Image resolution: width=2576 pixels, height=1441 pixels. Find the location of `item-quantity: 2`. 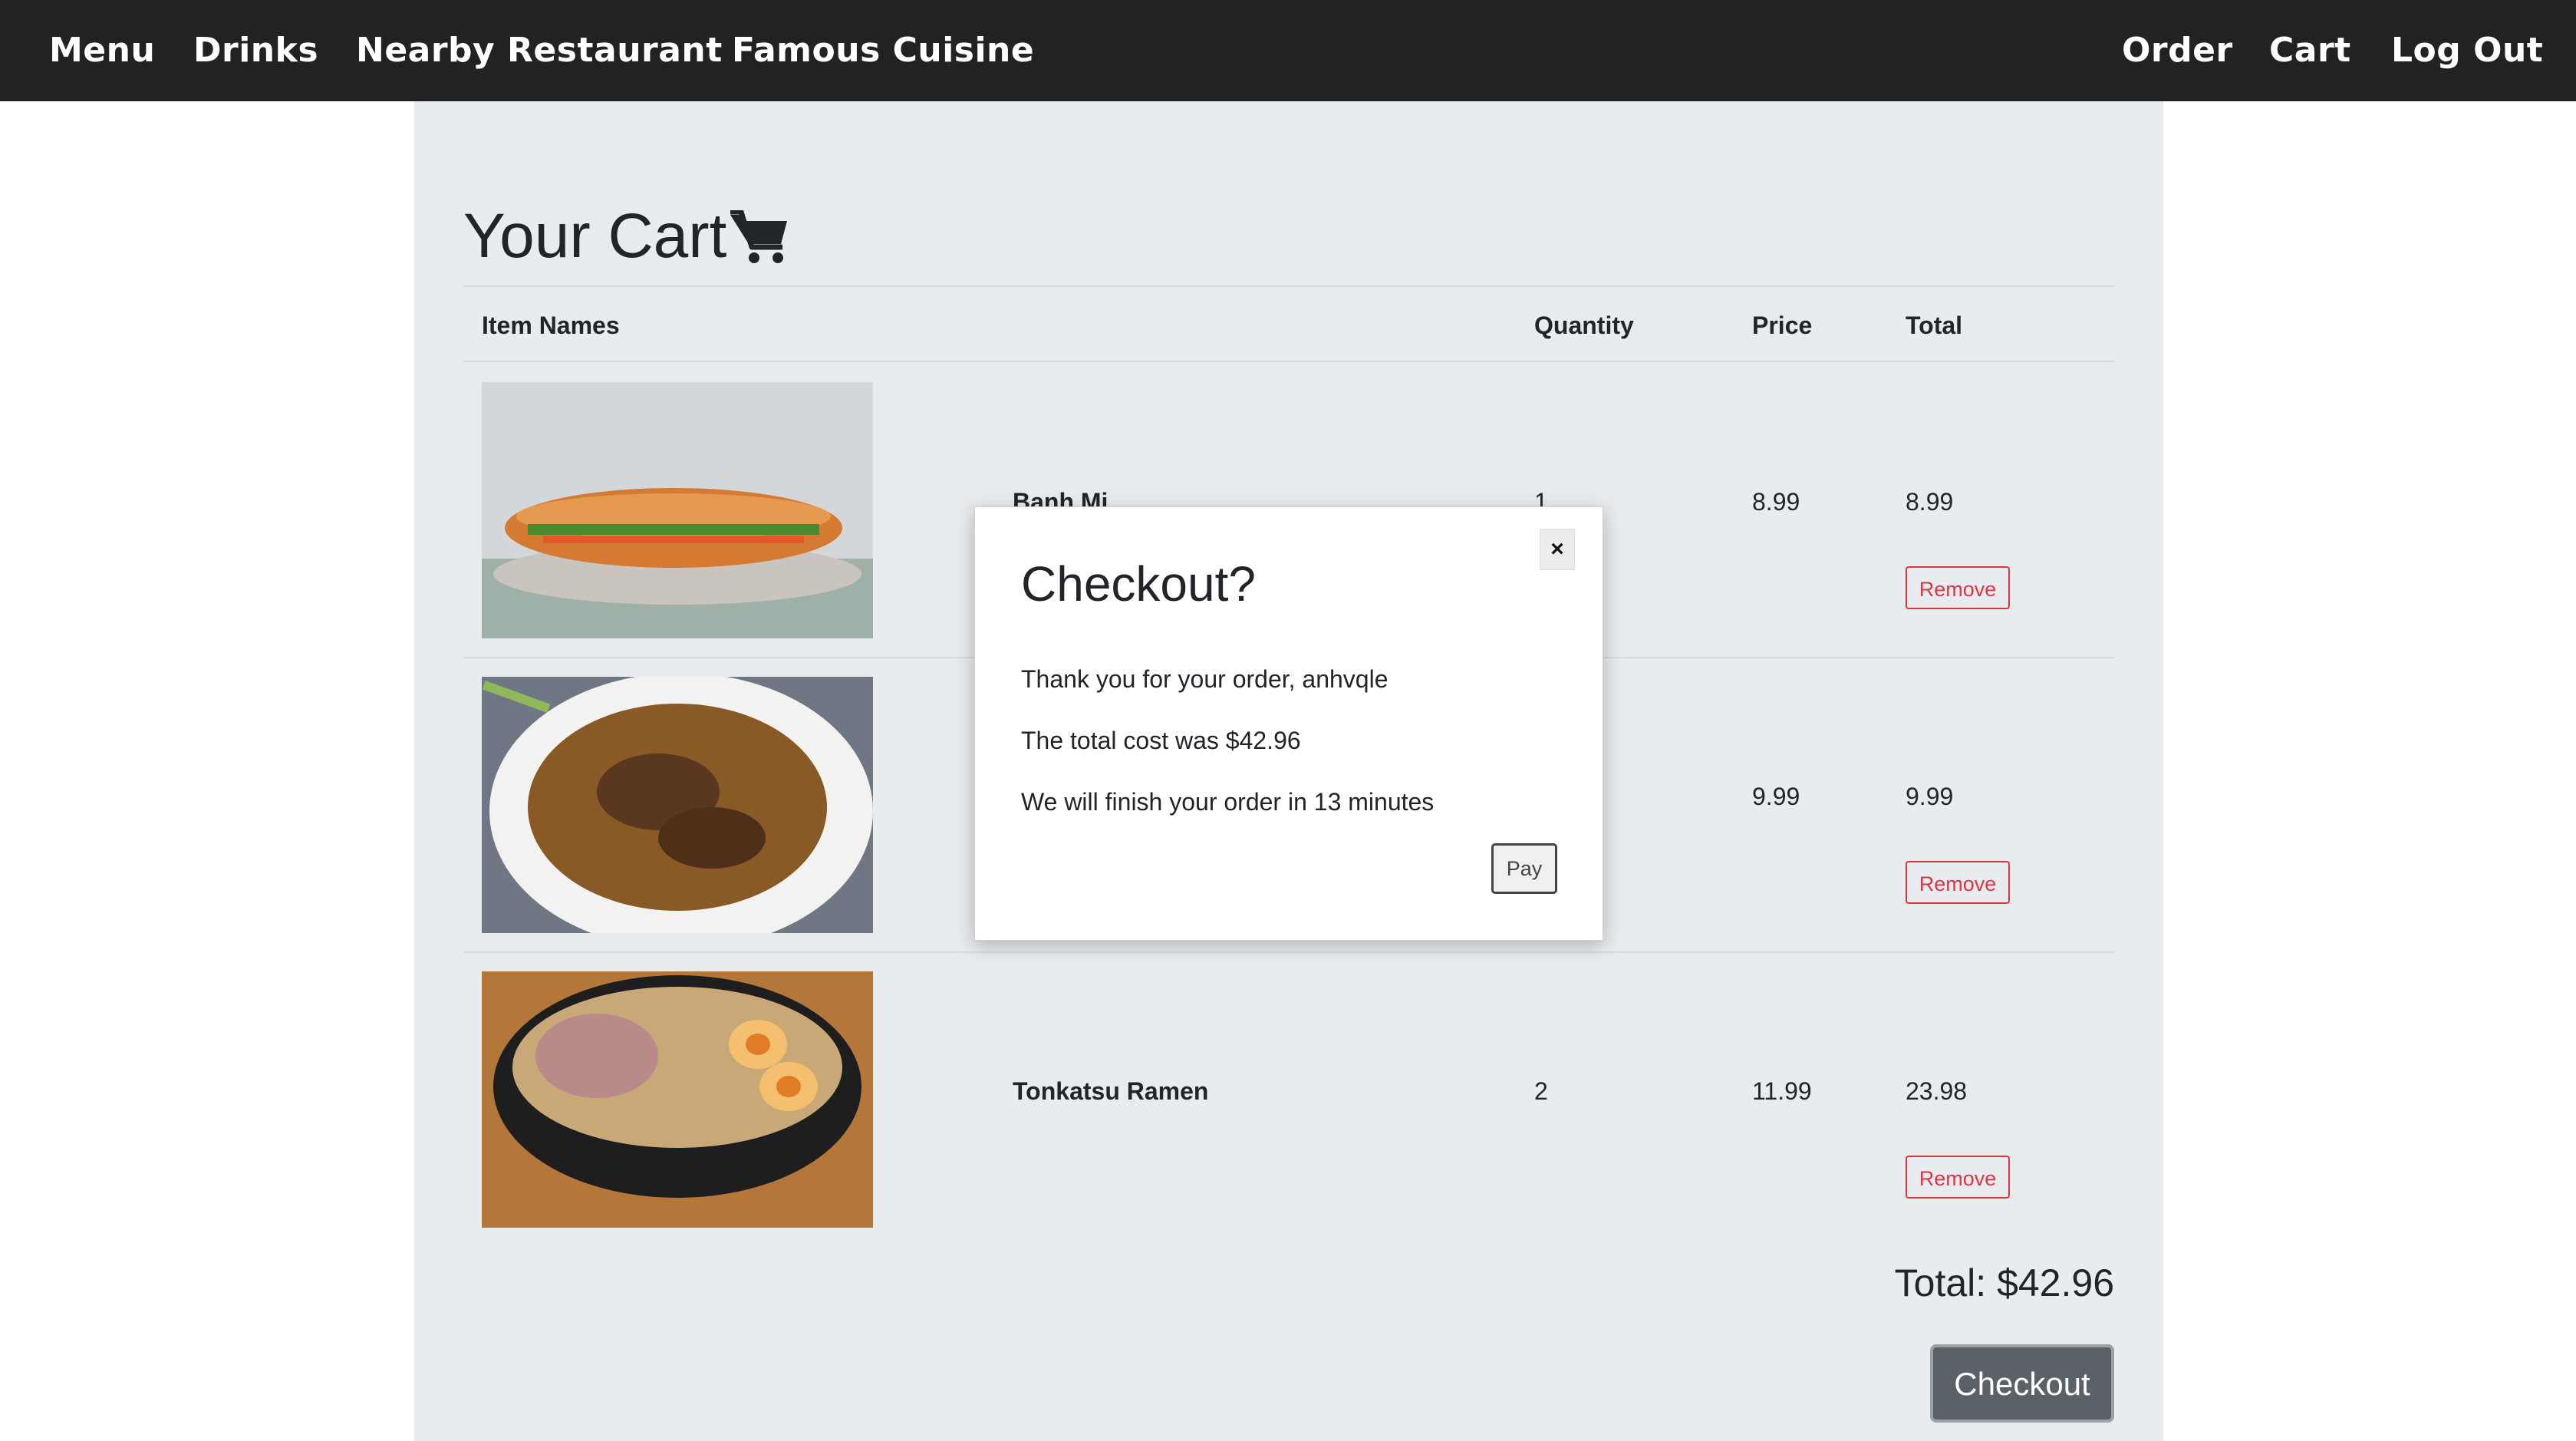

item-quantity: 2 is located at coordinates (1541, 1091).